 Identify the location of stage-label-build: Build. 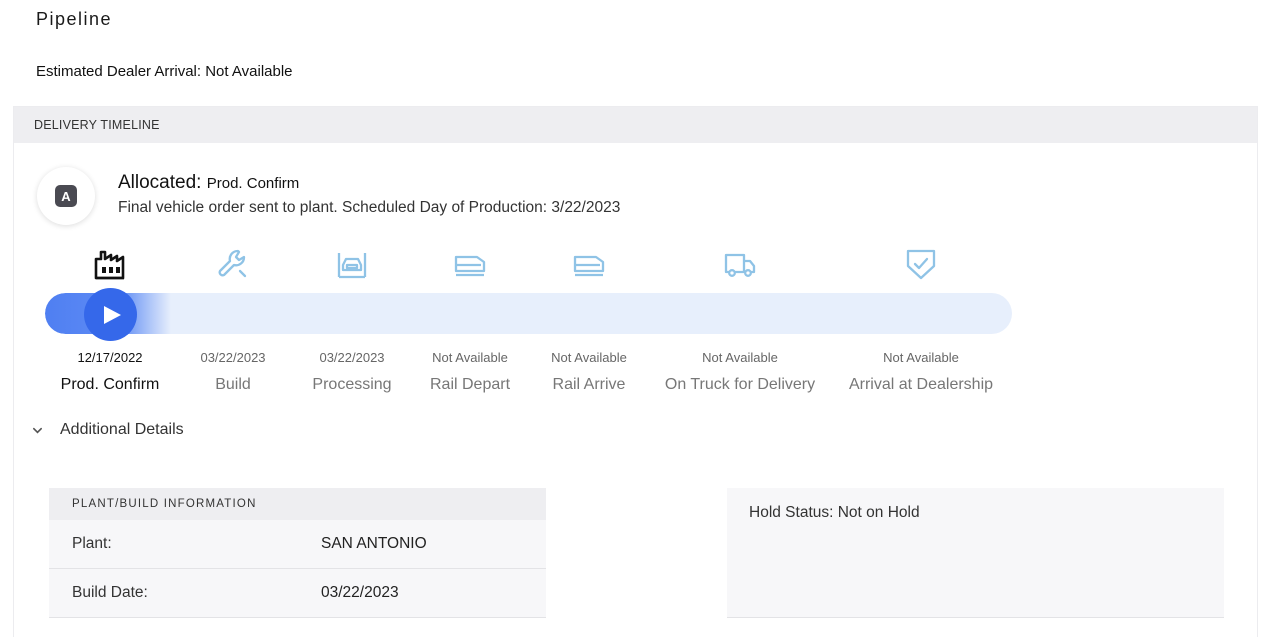
(233, 384).